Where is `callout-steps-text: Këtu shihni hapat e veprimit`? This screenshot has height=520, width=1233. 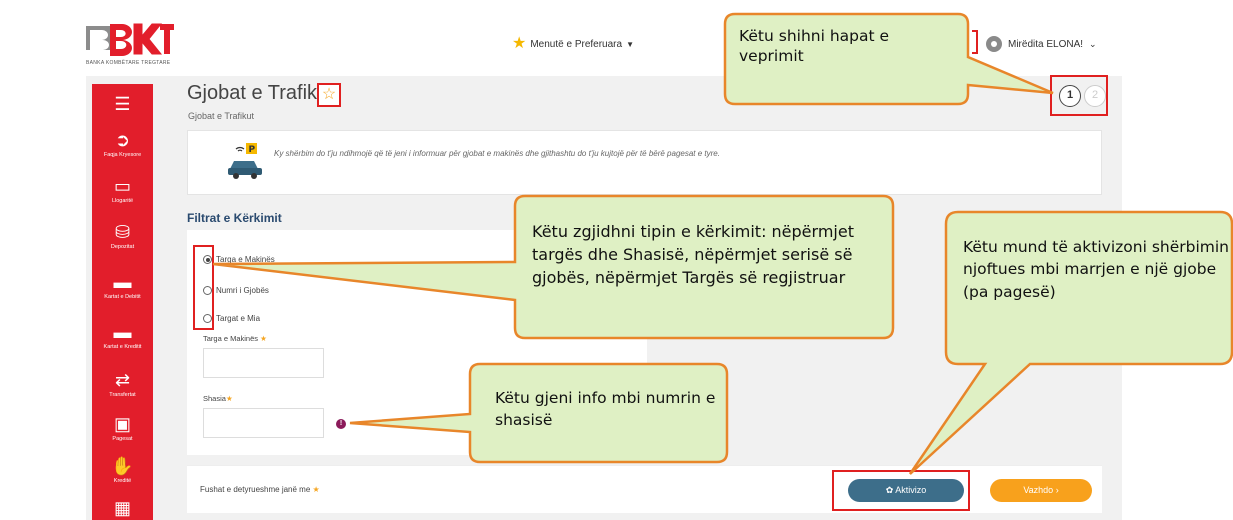
callout-steps-text: Këtu shihni hapat e veprimit is located at coordinates (814, 46).